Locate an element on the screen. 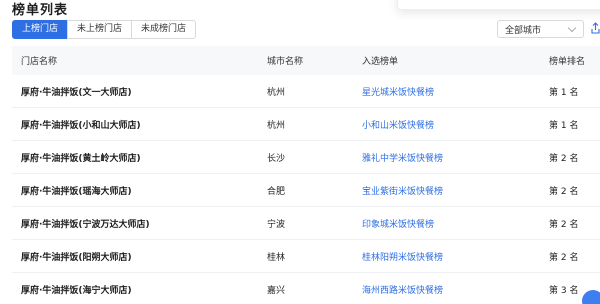 The height and width of the screenshot is (304, 600). city-name: 嘉兴 is located at coordinates (276, 290).